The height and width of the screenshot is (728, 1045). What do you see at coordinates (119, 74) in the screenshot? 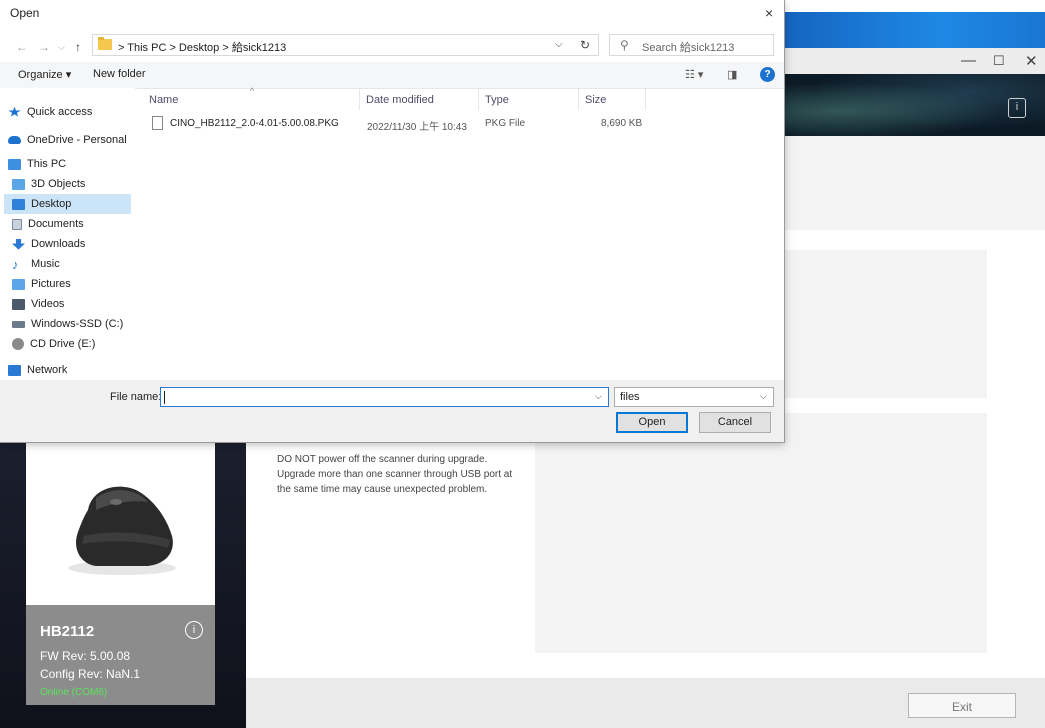
I see `new-folder-button: New folder` at bounding box center [119, 74].